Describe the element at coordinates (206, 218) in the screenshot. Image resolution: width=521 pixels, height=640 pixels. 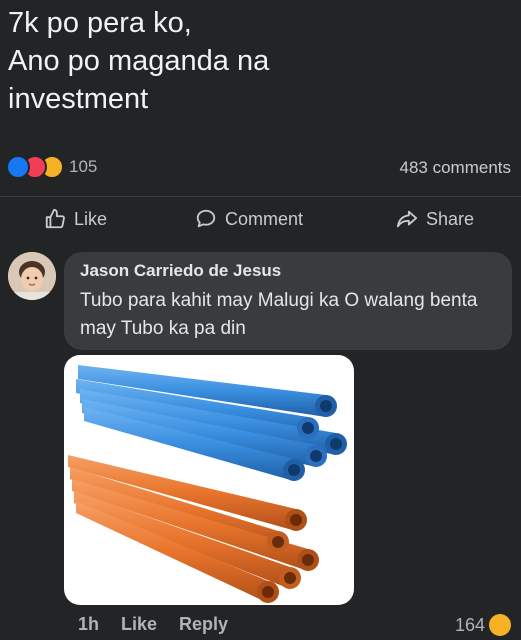
I see `comment-icon` at that location.